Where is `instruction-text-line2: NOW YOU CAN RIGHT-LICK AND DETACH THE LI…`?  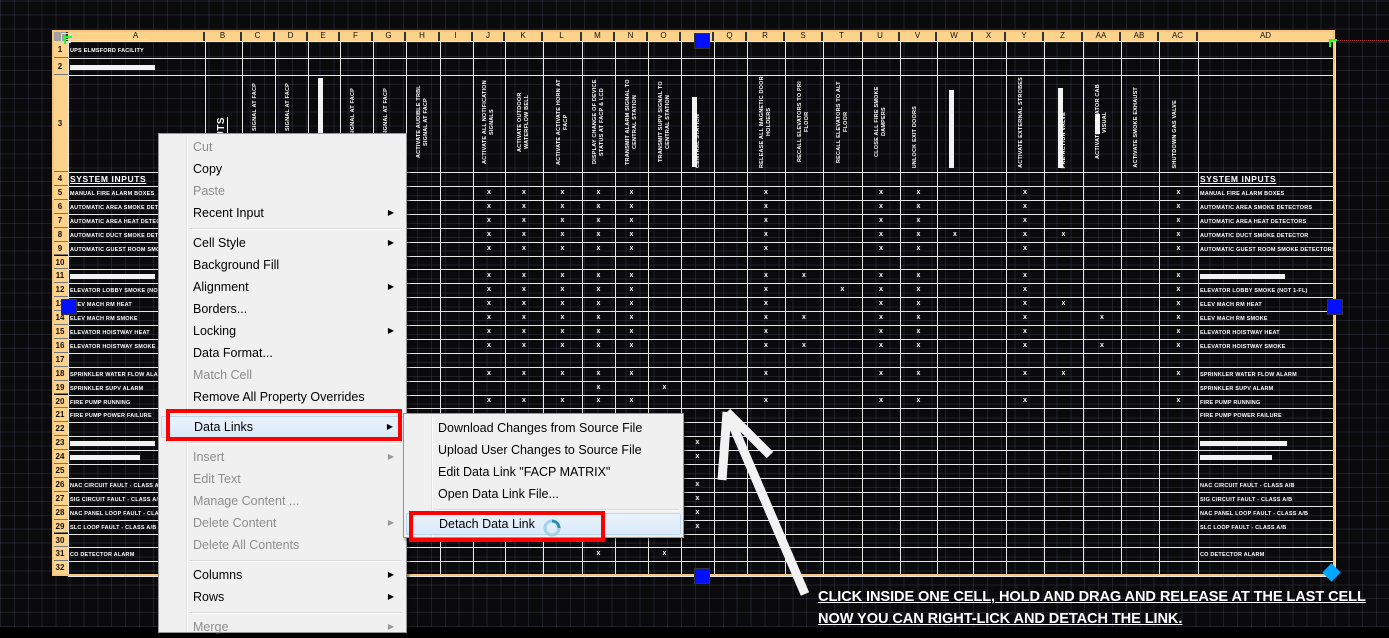
instruction-text-line2: NOW YOU CAN RIGHT-LICK AND DETACH THE LI… is located at coordinates (1000, 619).